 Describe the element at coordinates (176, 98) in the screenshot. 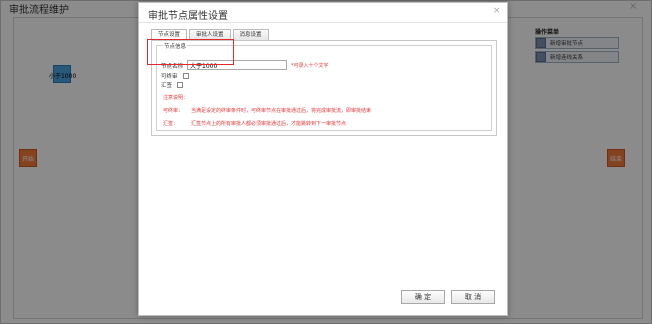

I see `notes-title: 注意说明：` at that location.